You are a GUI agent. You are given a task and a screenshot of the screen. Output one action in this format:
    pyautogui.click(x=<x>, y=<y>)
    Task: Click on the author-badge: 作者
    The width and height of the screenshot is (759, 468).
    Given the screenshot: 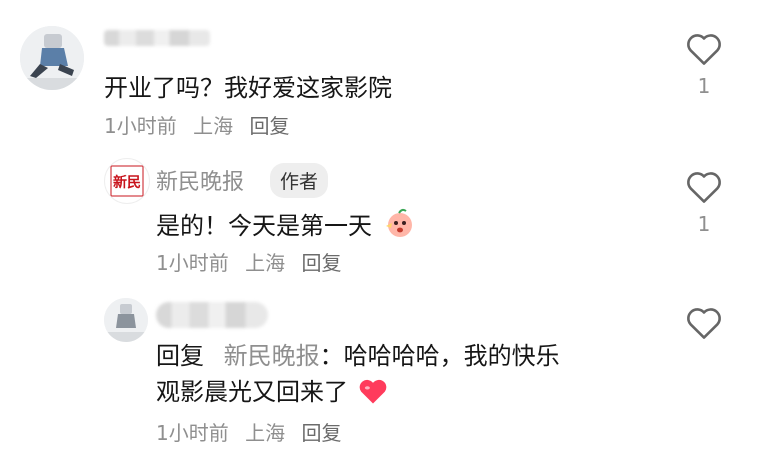 What is the action you would take?
    pyautogui.click(x=299, y=180)
    